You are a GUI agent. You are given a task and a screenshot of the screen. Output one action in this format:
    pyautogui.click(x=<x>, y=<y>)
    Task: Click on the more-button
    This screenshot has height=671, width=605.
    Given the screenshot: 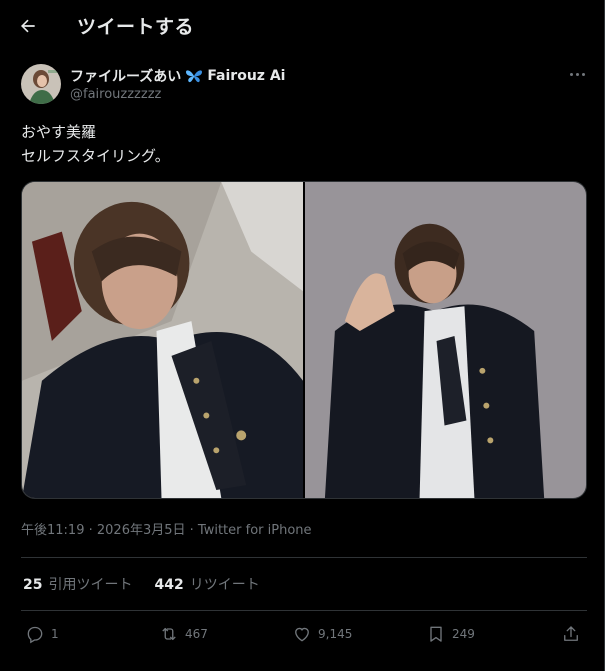 What is the action you would take?
    pyautogui.click(x=577, y=74)
    